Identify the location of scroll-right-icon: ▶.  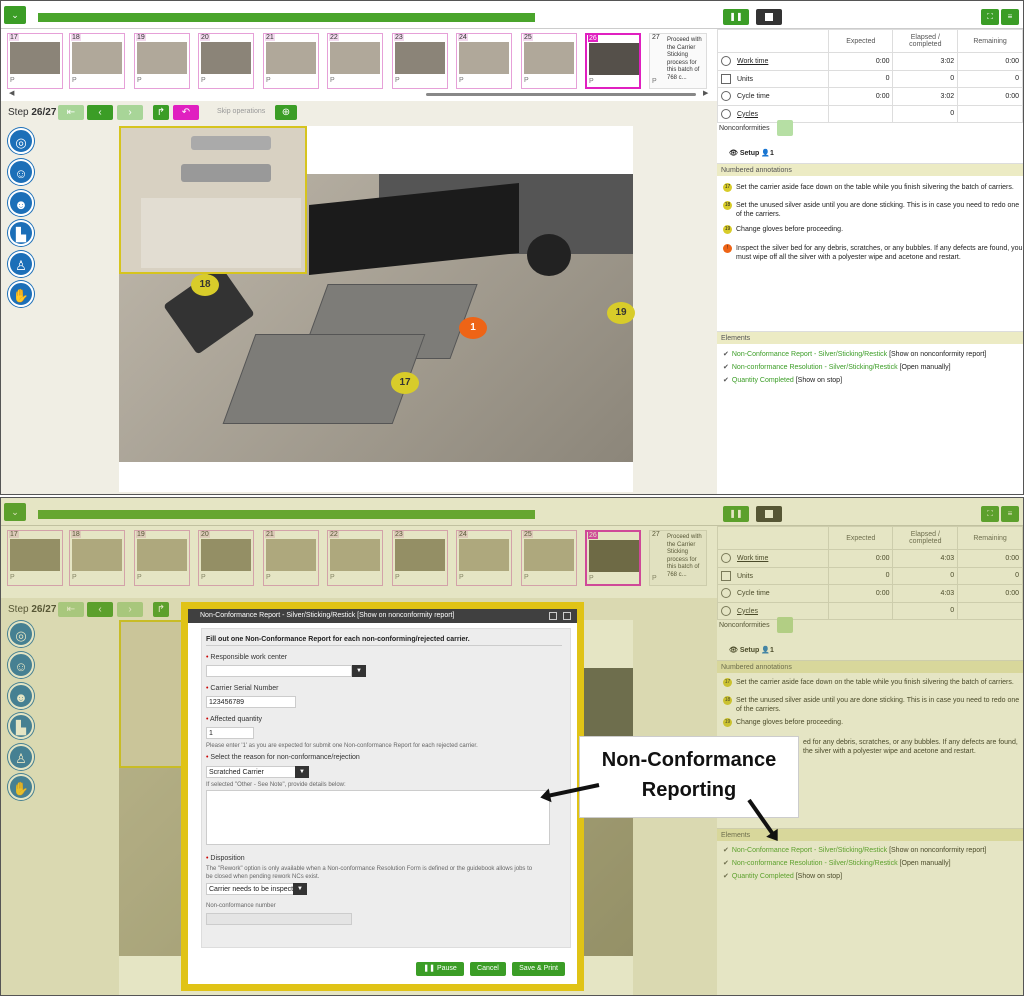
(705, 93).